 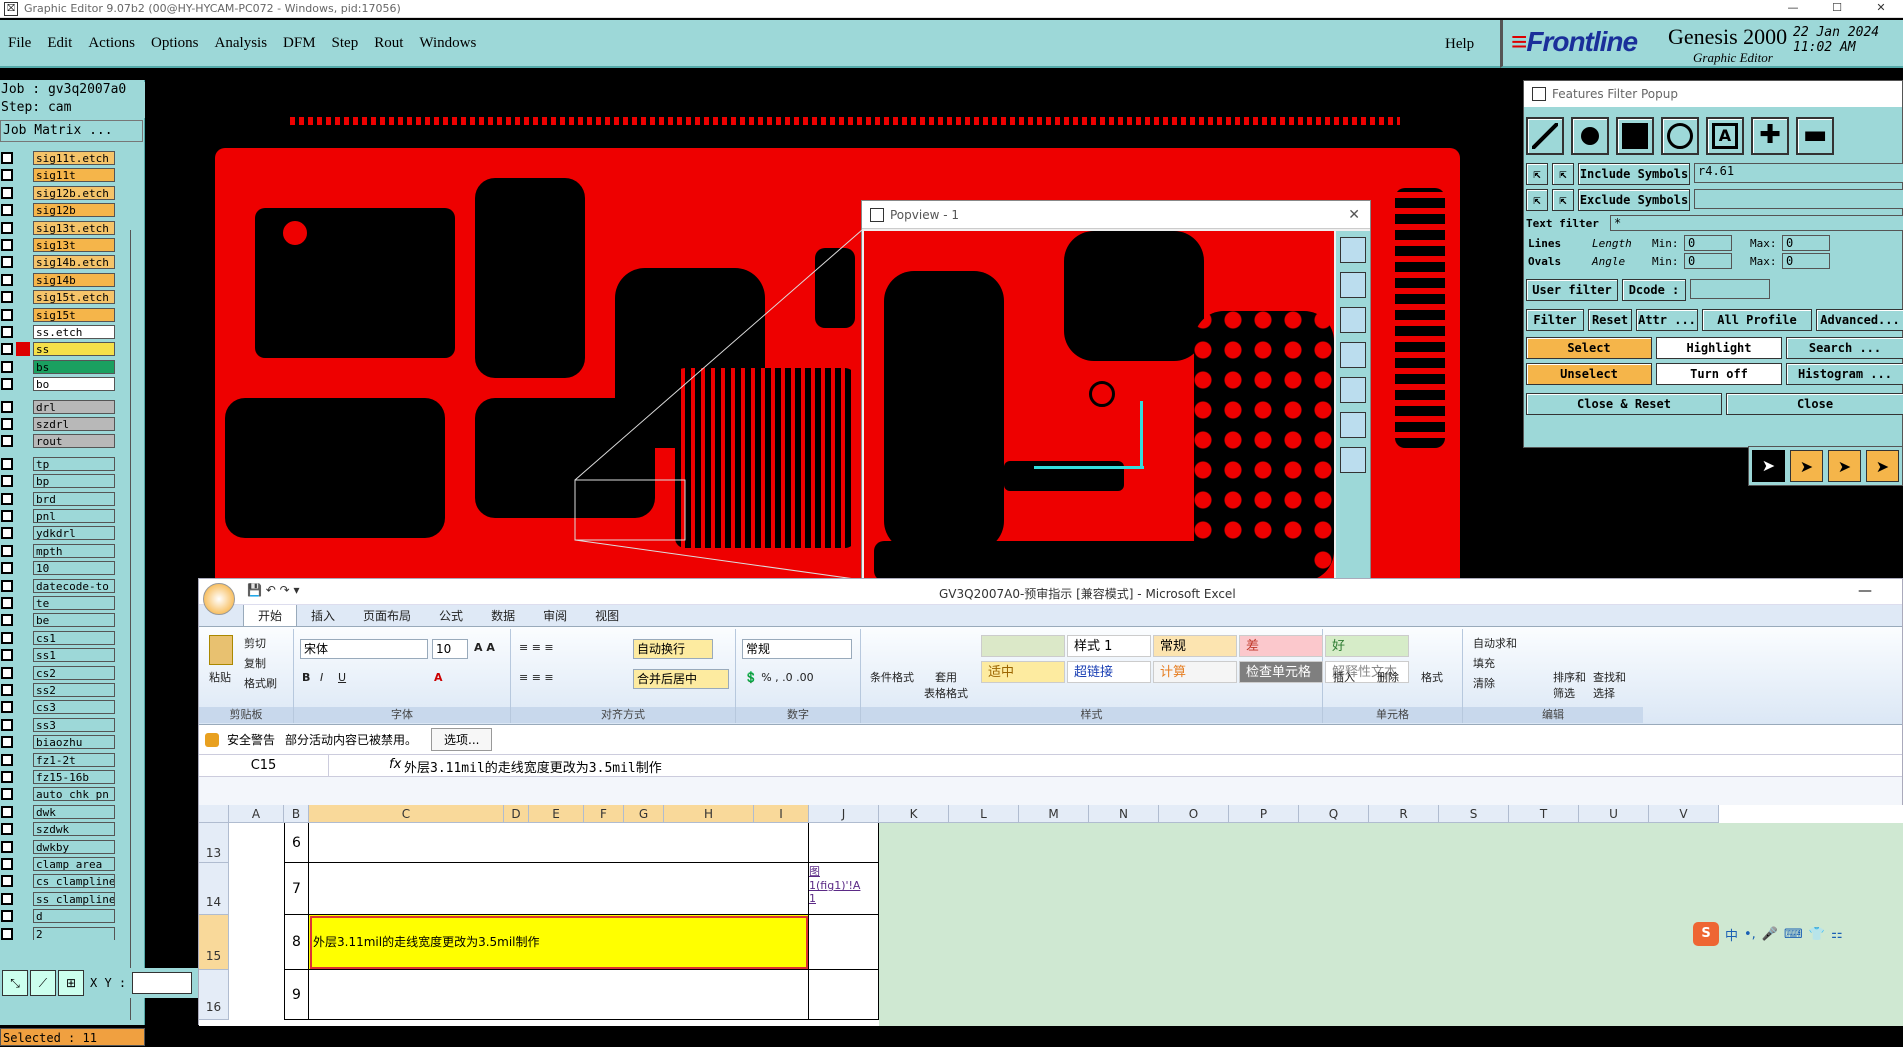 I want to click on layer-row: szdwk, so click(x=71, y=829).